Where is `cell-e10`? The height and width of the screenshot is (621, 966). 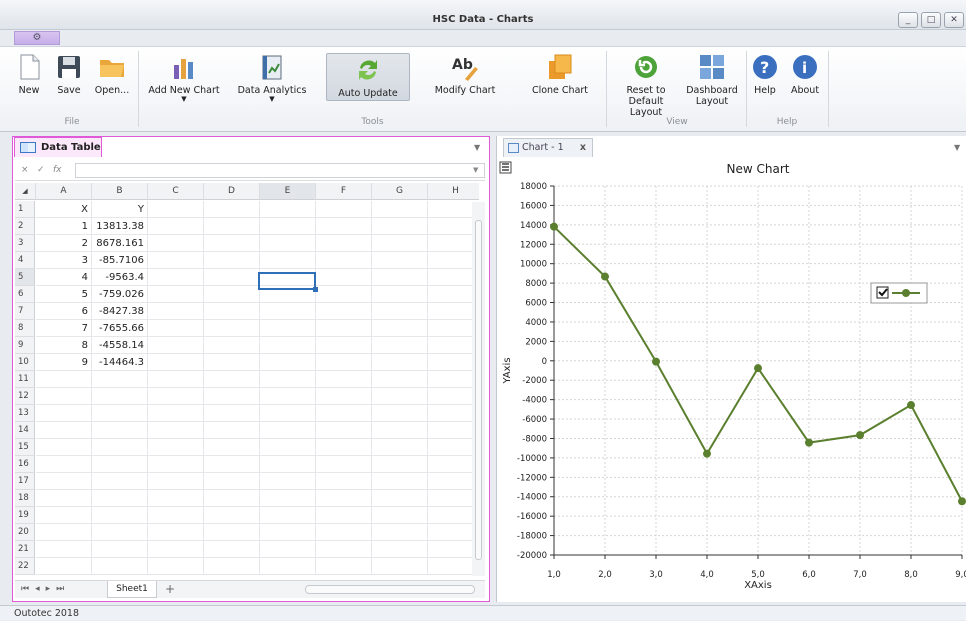
cell-e10 is located at coordinates (288, 362).